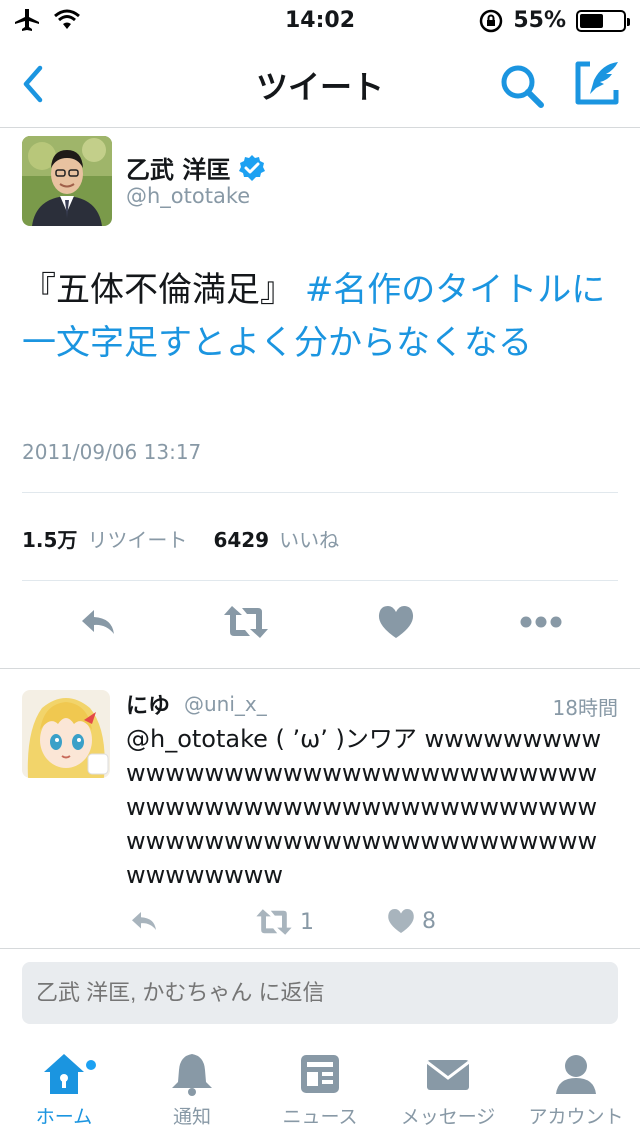 The width and height of the screenshot is (640, 1136). What do you see at coordinates (64, 1117) in the screenshot?
I see `tab-home-label: ホーム` at bounding box center [64, 1117].